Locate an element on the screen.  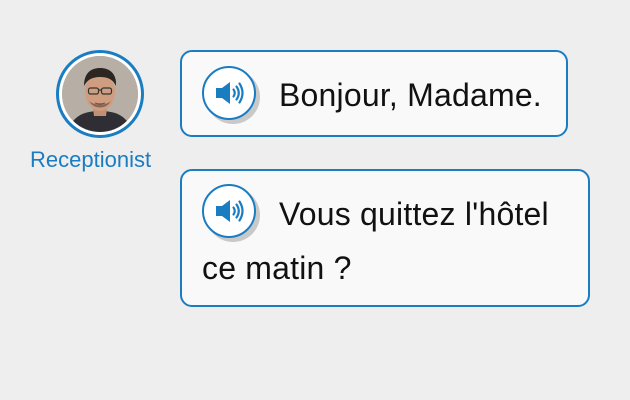
speaker-avatar is located at coordinates (100, 94).